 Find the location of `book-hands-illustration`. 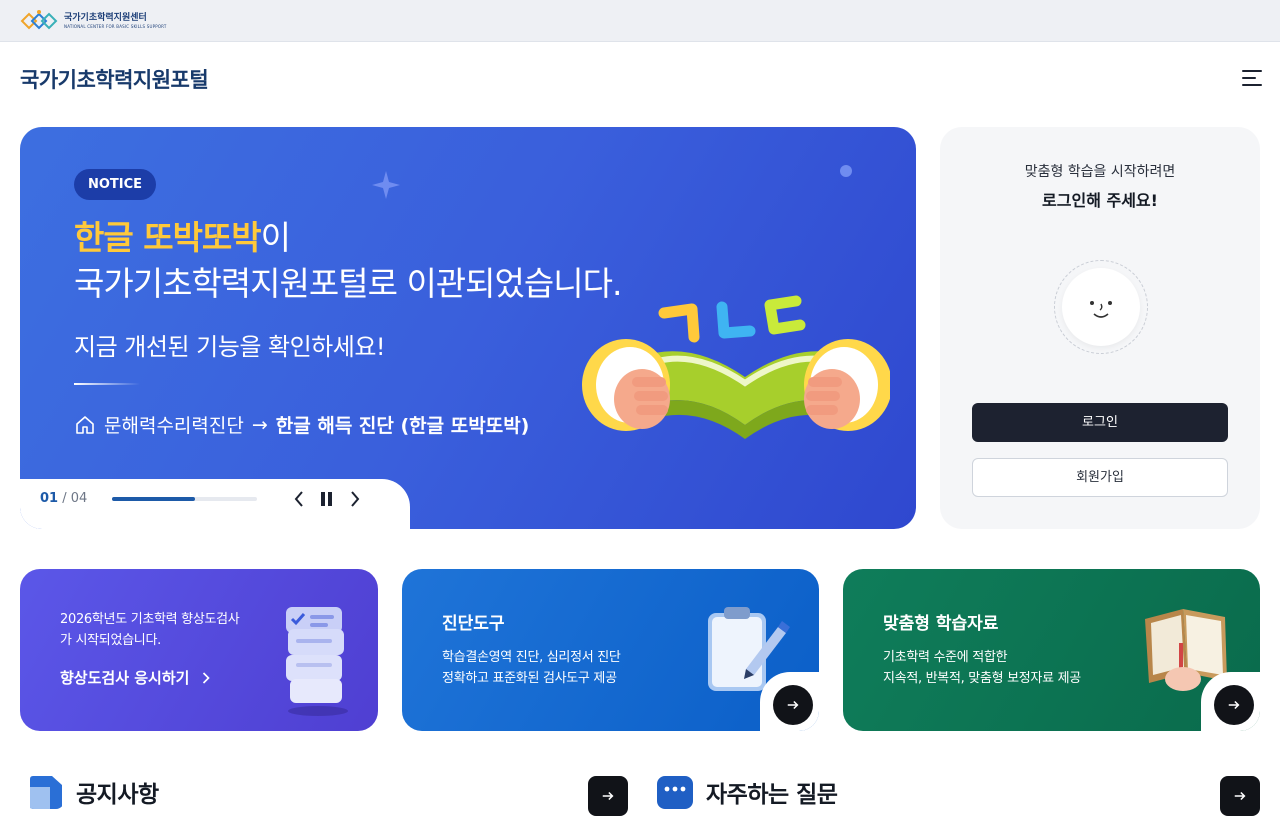

book-hands-illustration is located at coordinates (736, 367).